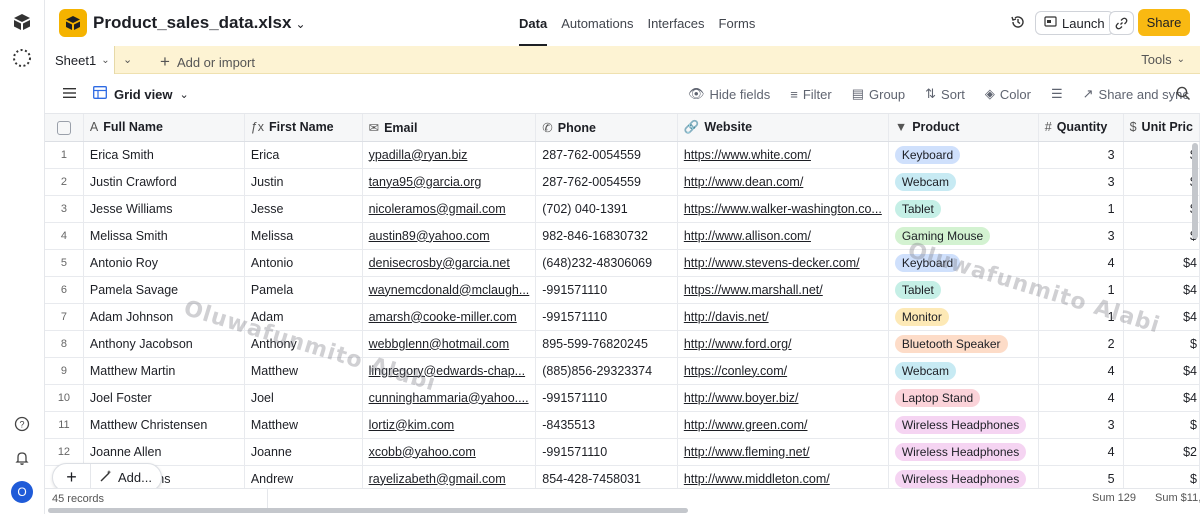 This screenshot has width=1200, height=514. Describe the element at coordinates (783, 155) in the screenshot. I see `cell-website: https://www.white.com/` at that location.